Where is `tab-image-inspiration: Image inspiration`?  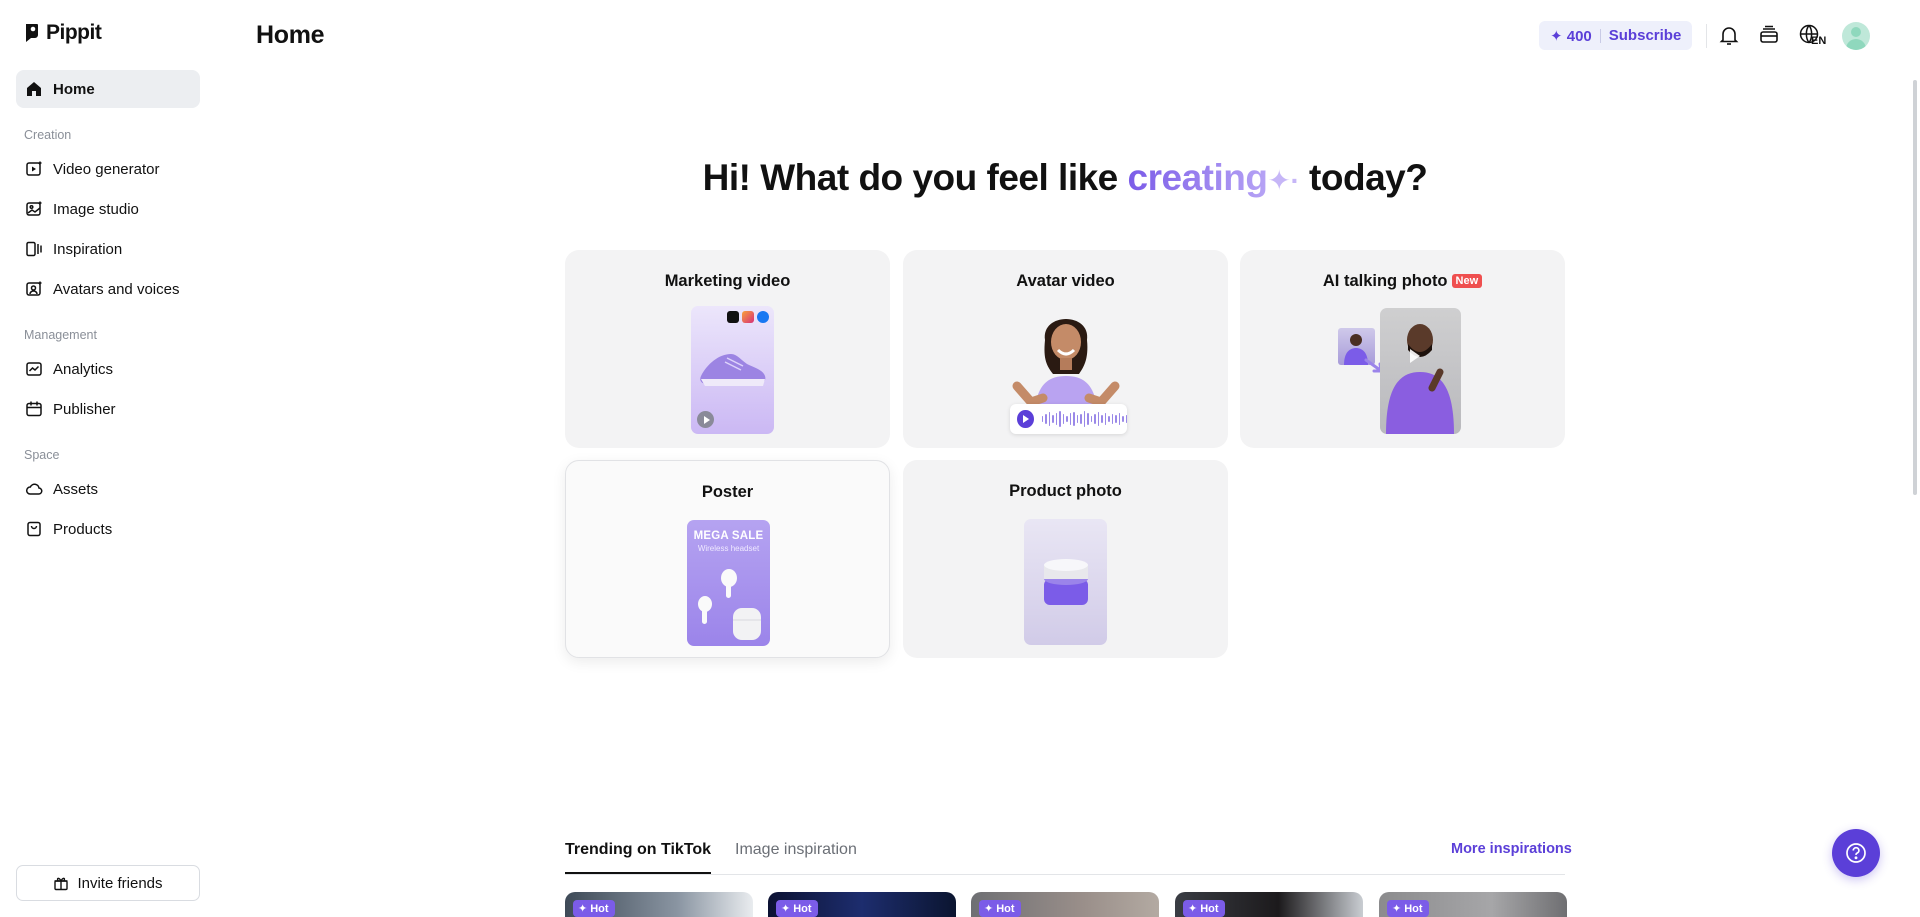
tab-image-inspiration: Image inspiration is located at coordinates (796, 850).